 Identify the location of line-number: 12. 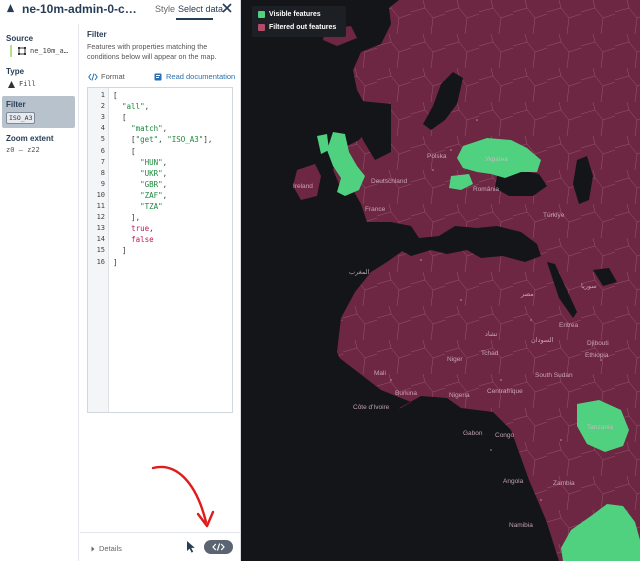
(100, 217).